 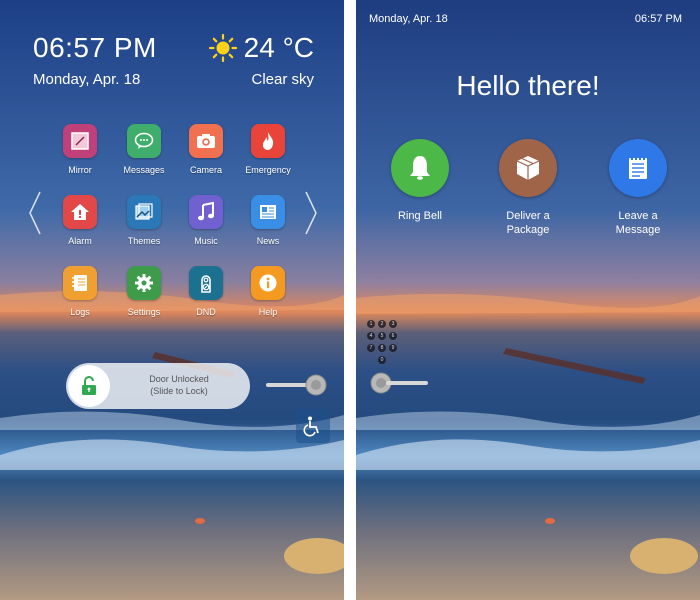 I want to click on messages-icon, so click(x=144, y=141).